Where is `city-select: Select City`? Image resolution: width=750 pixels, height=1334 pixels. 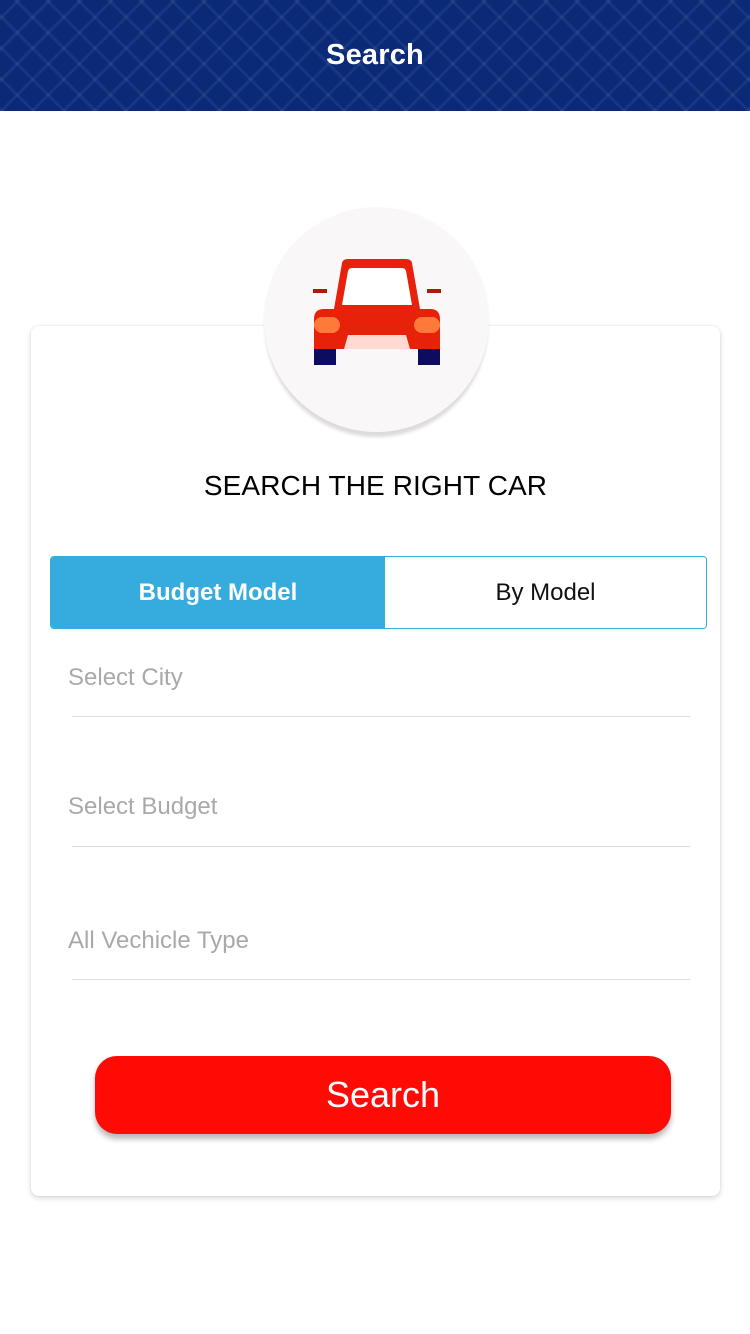
city-select: Select City is located at coordinates (379, 678).